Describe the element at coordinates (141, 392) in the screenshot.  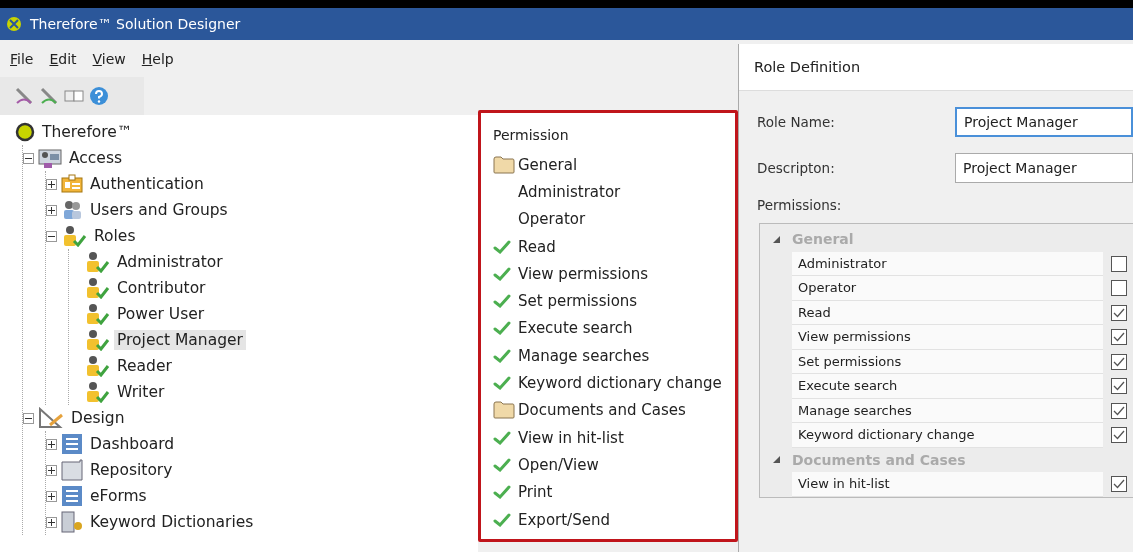
I see `tree-item: Writer` at that location.